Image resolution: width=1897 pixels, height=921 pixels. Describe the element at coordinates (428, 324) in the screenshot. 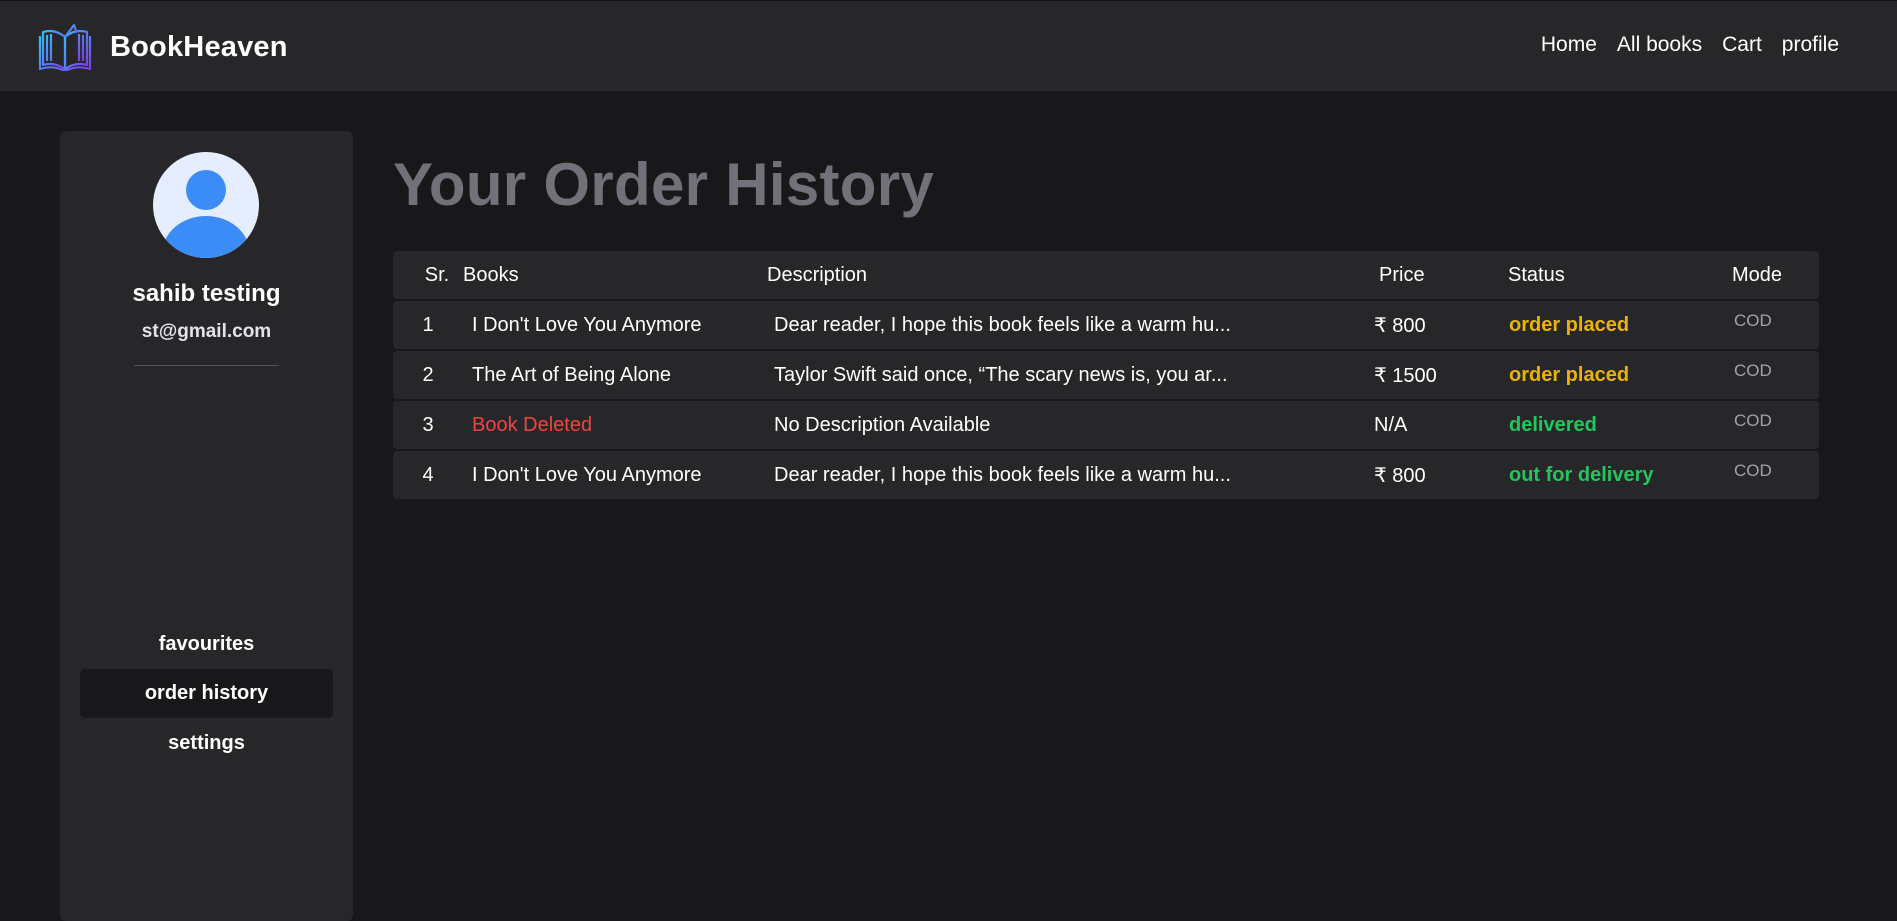

I see `order-sr: 1` at that location.